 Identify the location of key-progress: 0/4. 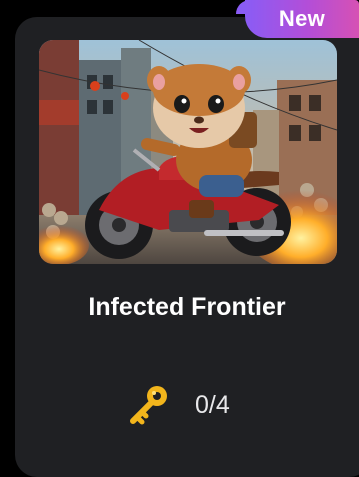
(178, 405).